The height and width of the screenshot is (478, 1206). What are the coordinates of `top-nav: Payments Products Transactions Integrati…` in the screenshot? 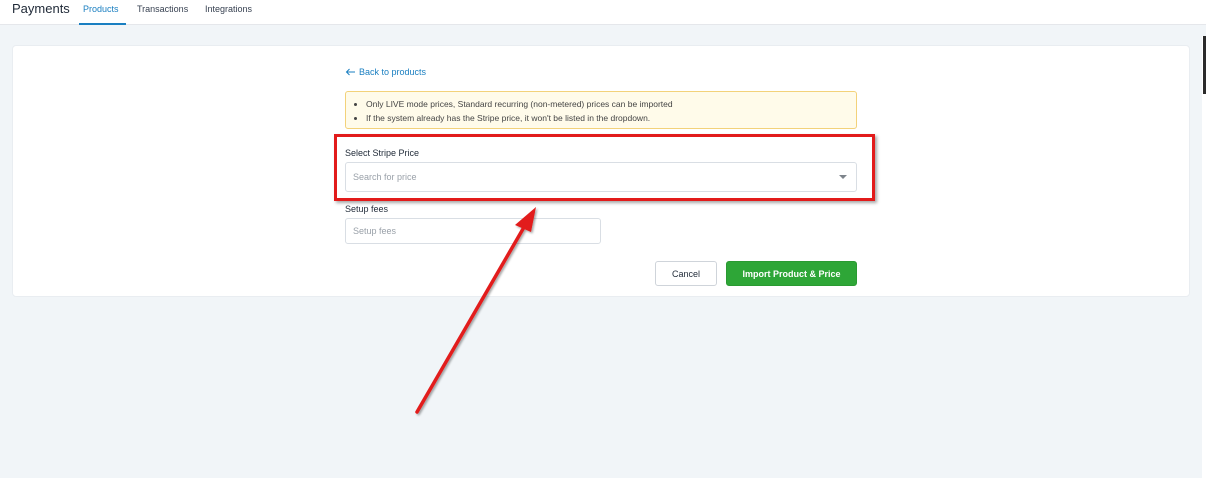 It's located at (603, 12).